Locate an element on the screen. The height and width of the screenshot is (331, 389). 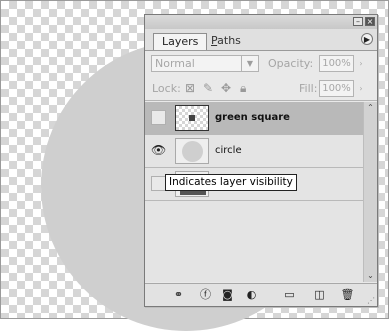
scroll-up-icon: ⌃ is located at coordinates (370, 108).